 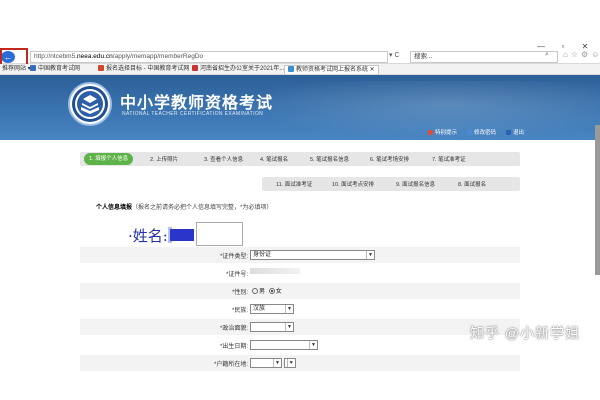 I want to click on site-logo, so click(x=90, y=104).